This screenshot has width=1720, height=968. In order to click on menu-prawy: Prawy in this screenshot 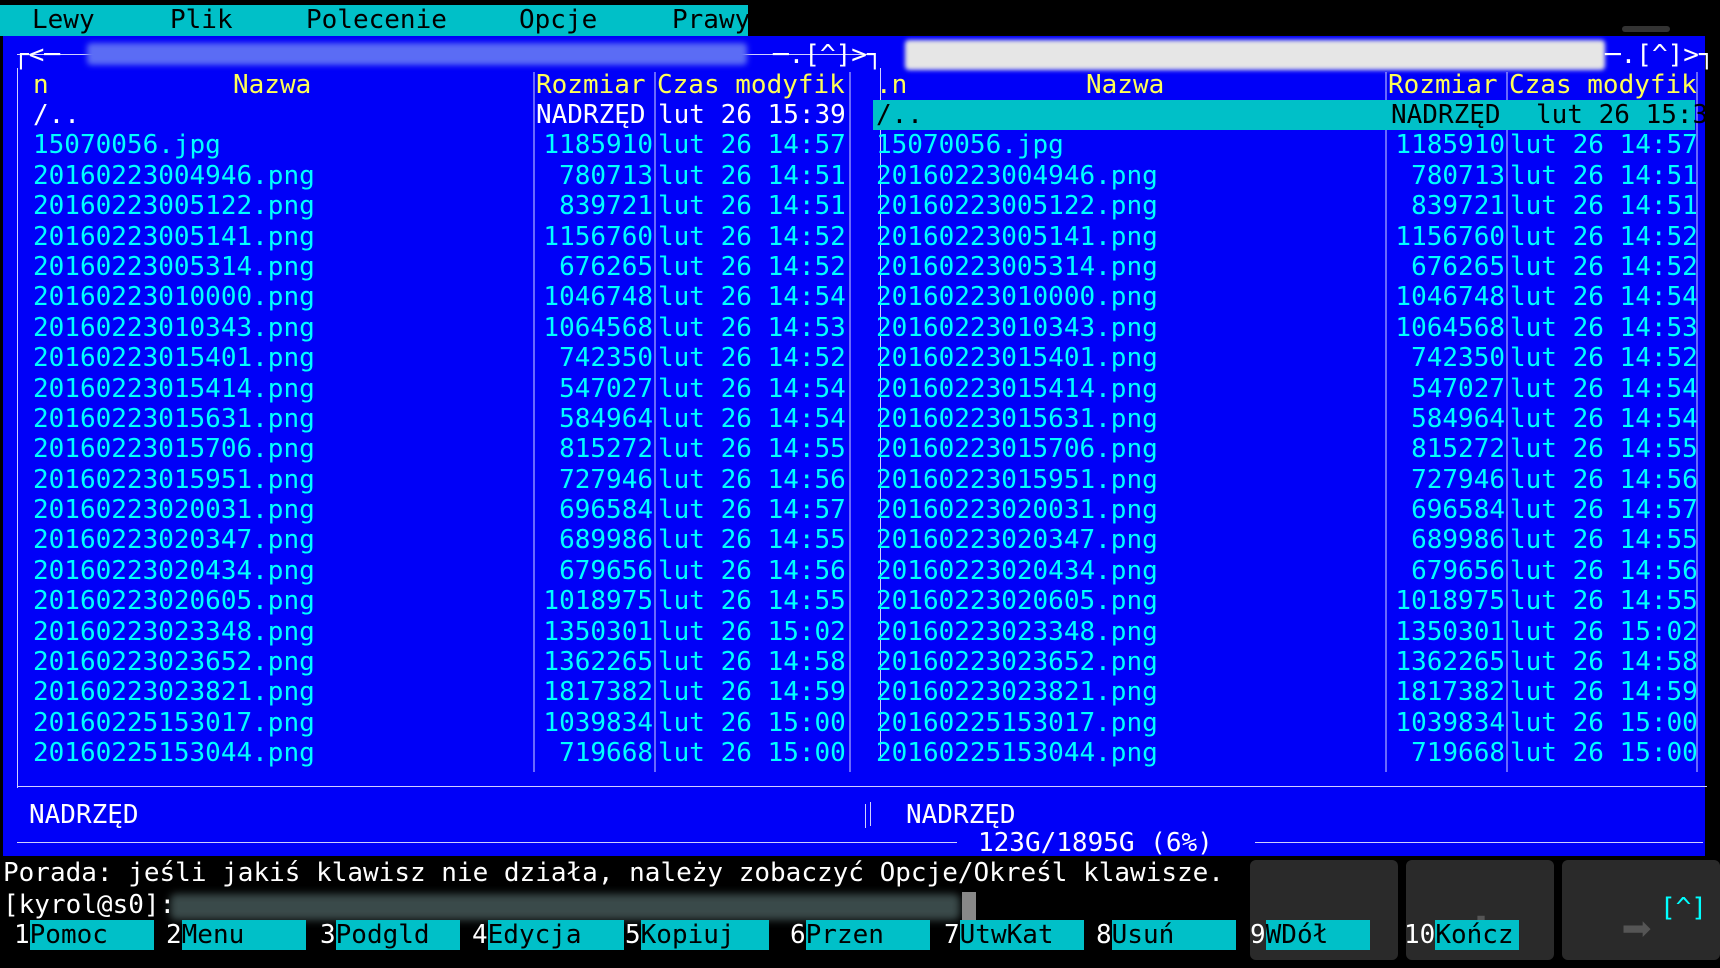, I will do `click(711, 20)`.